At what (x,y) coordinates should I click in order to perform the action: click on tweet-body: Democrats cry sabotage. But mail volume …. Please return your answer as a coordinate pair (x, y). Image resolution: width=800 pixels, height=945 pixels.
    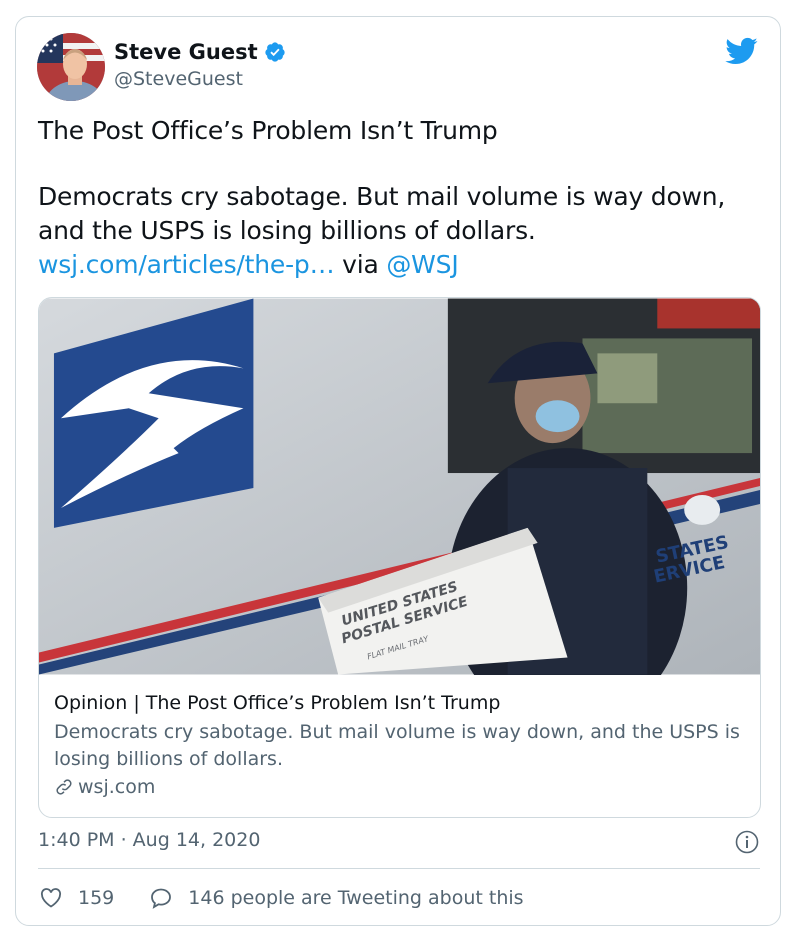
    Looking at the image, I should click on (382, 213).